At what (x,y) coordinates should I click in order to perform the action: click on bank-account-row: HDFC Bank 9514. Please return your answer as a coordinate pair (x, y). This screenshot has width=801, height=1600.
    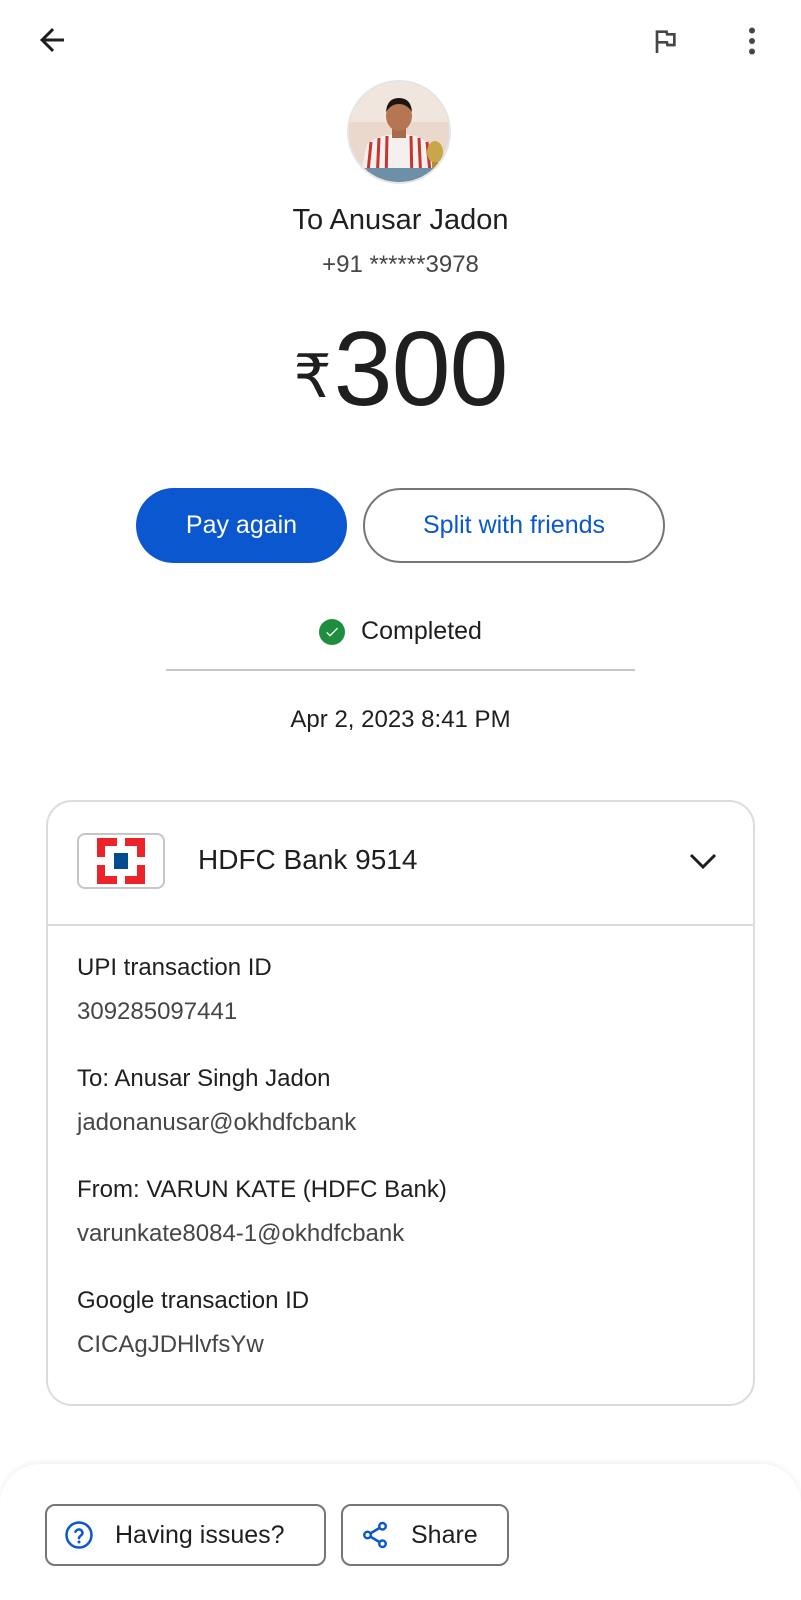
    Looking at the image, I should click on (400, 863).